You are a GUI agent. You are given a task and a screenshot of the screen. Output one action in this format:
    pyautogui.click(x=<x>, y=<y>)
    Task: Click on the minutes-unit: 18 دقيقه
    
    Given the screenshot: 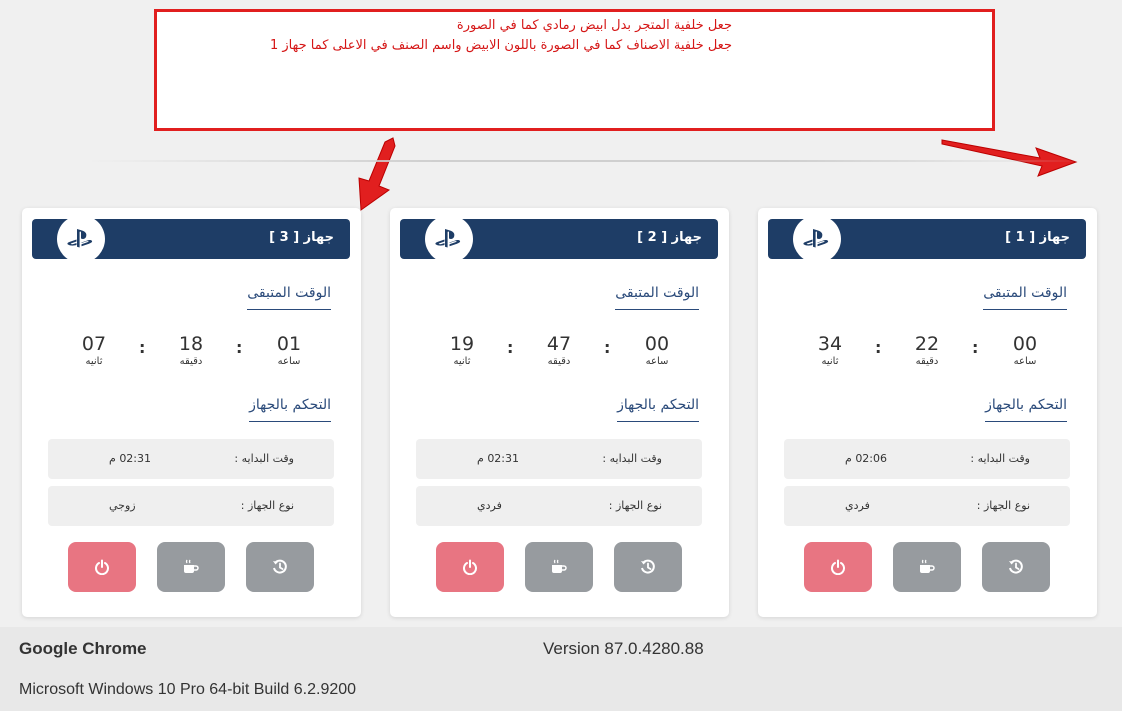 What is the action you would take?
    pyautogui.click(x=191, y=350)
    